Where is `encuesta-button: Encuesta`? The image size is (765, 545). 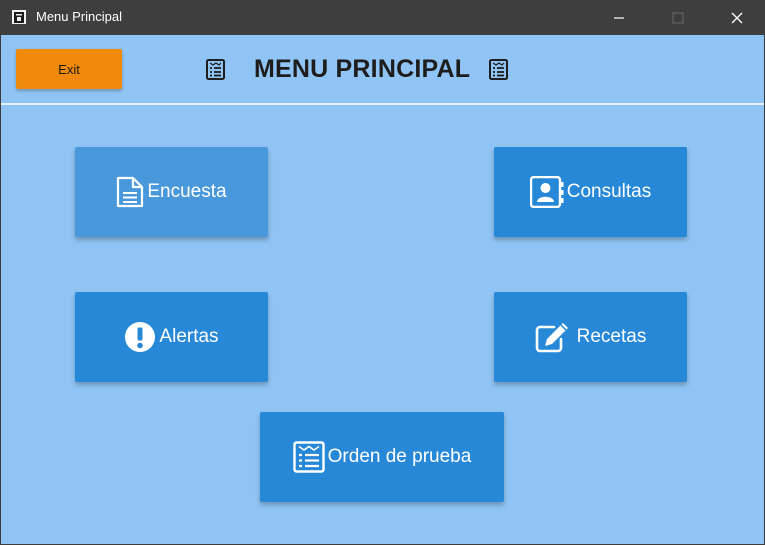 encuesta-button: Encuesta is located at coordinates (171, 192).